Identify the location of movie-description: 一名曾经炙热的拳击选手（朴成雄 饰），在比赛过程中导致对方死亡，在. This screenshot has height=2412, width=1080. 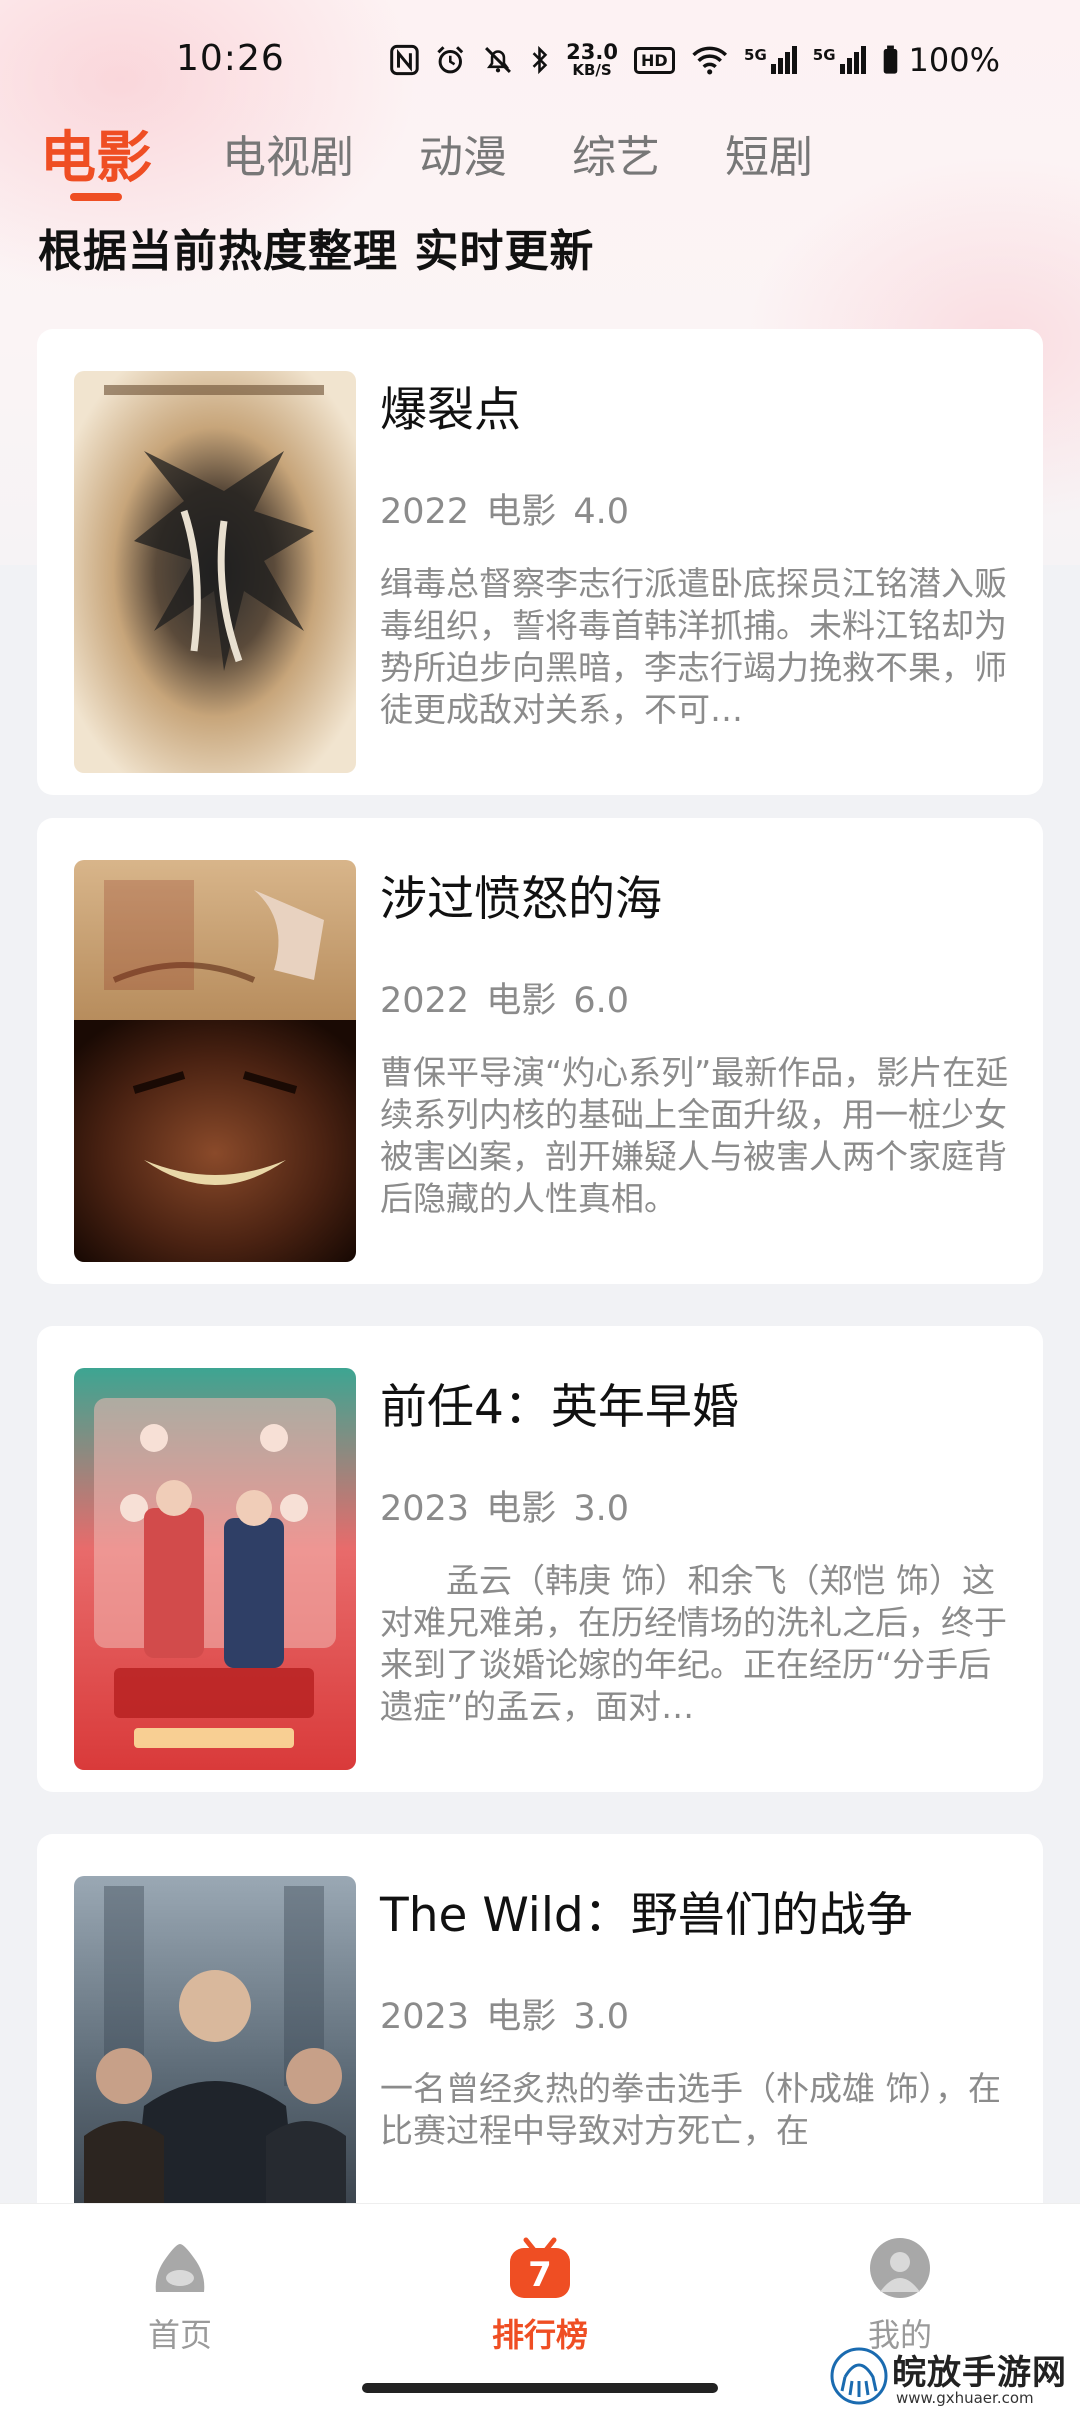
(690, 2109).